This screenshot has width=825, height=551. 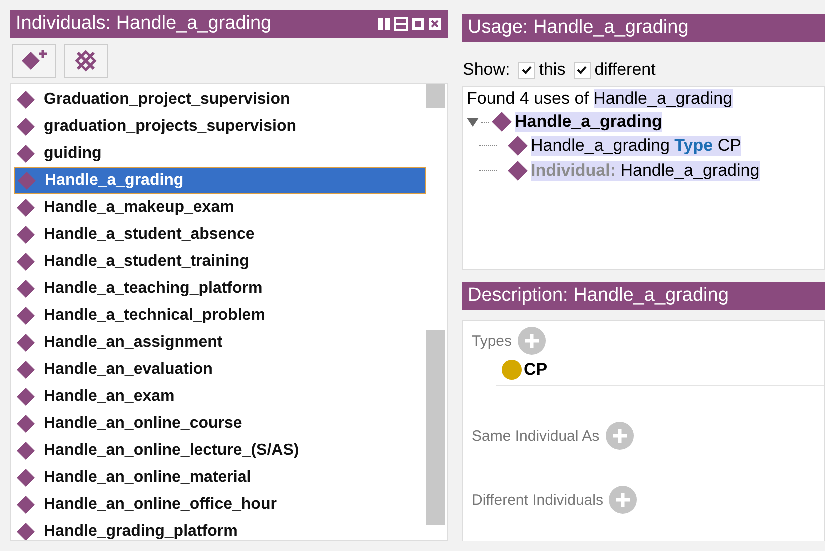 I want to click on list-item: Handle_an_online_course, so click(x=220, y=423).